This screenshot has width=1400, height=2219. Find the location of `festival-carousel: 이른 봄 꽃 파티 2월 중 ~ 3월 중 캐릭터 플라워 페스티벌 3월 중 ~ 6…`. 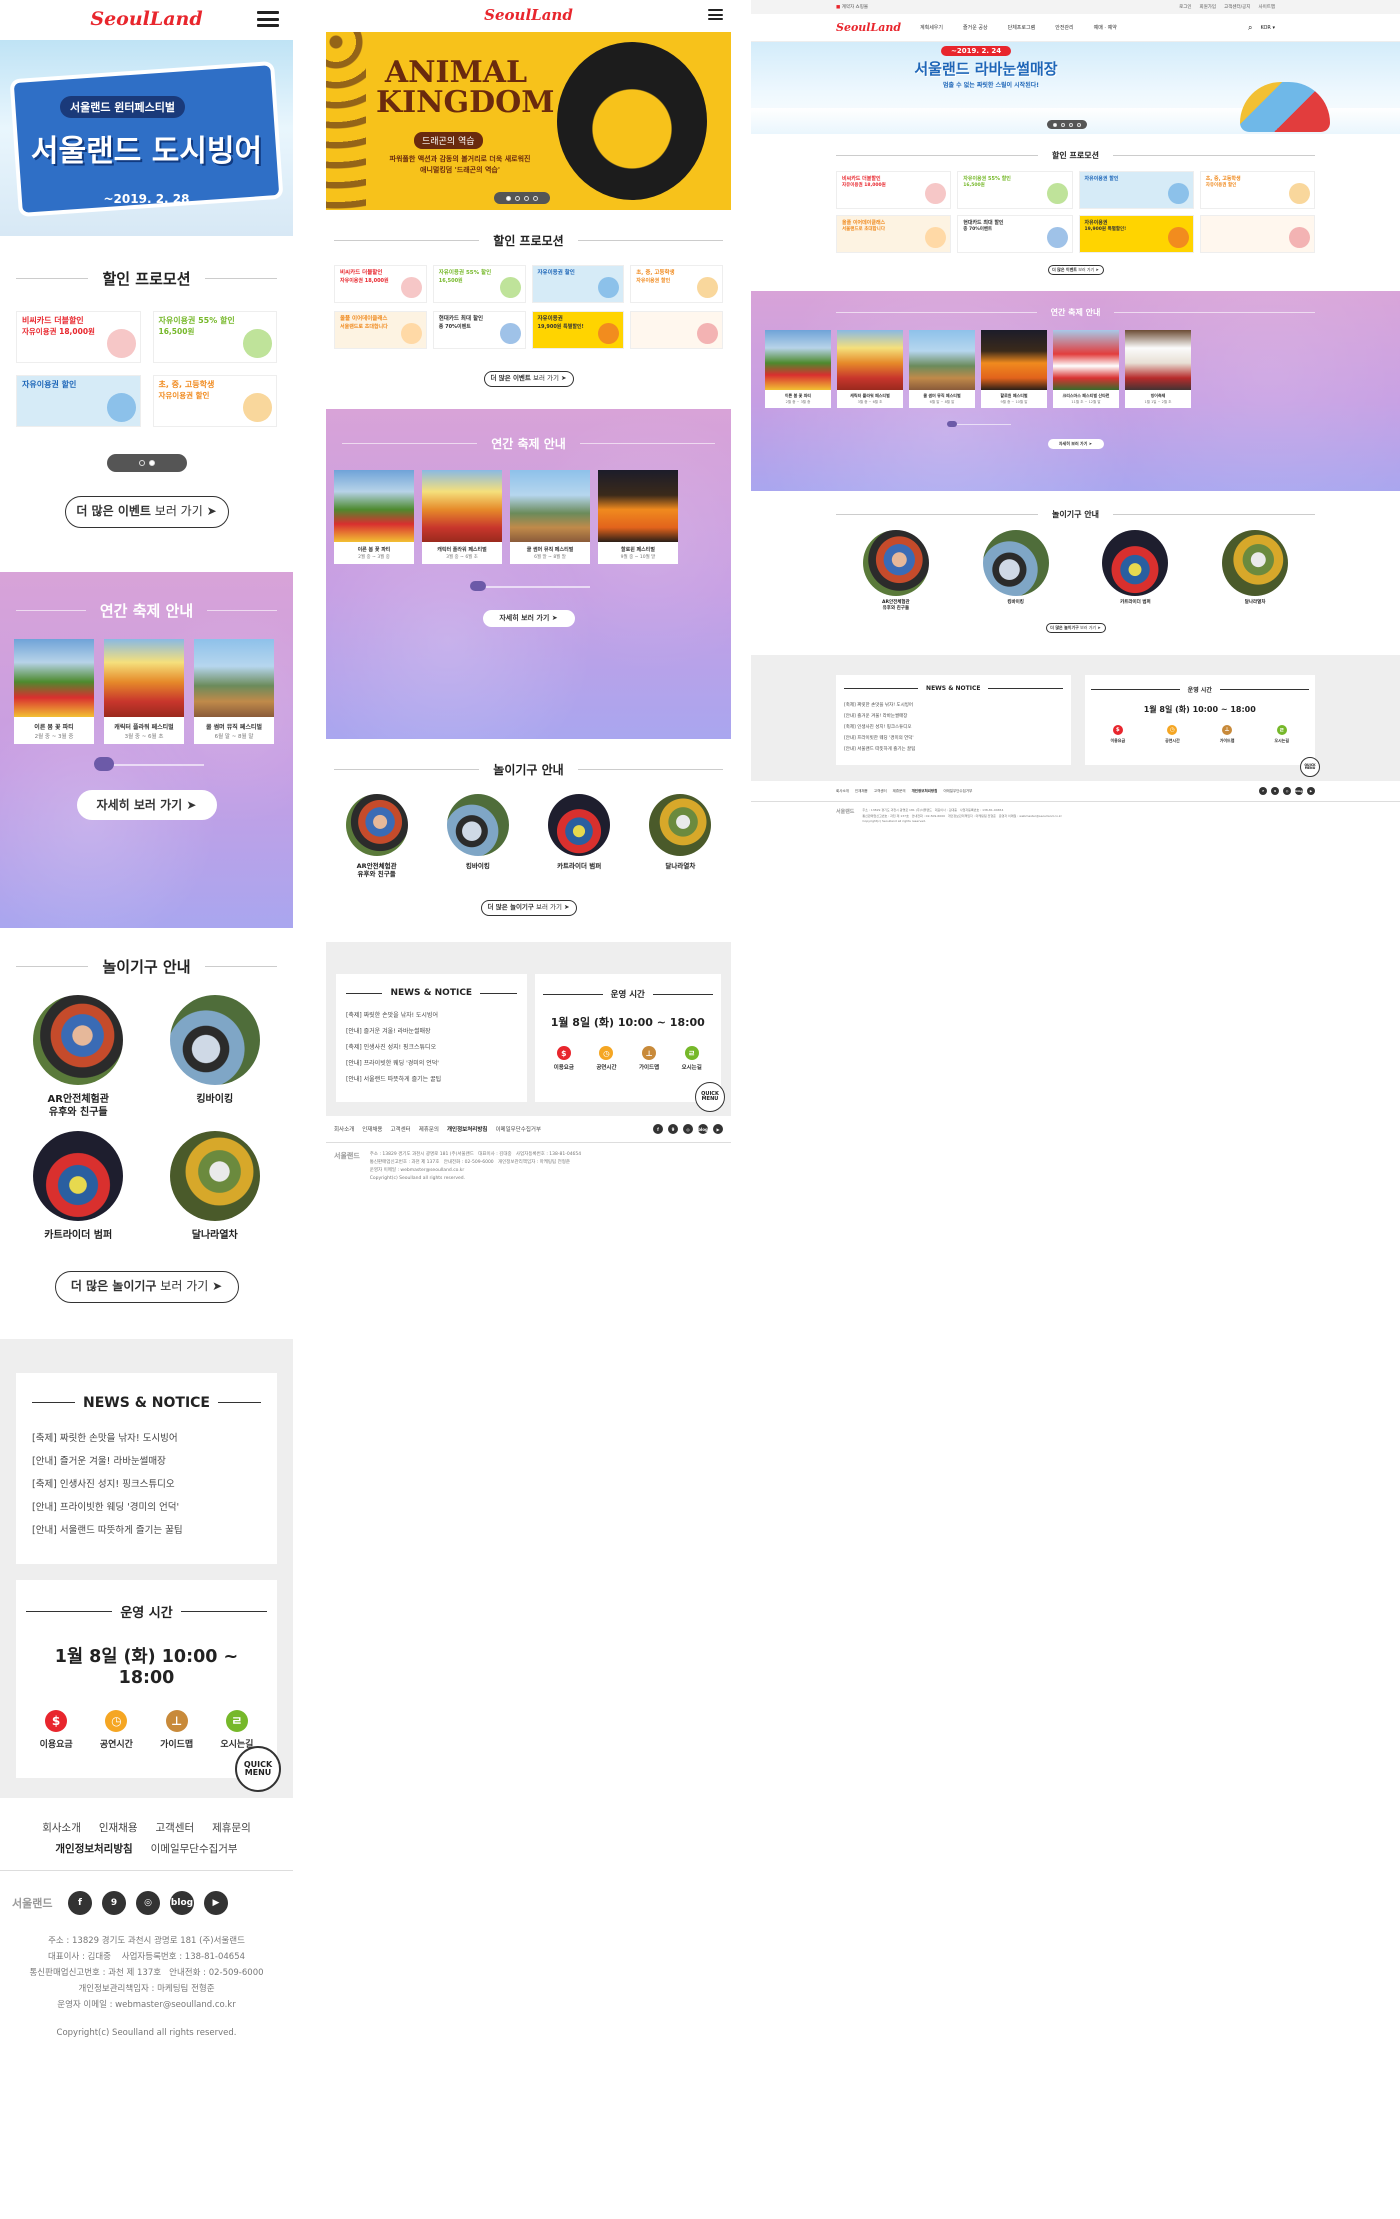

festival-carousel: 이른 봄 꽃 파티 2월 중 ~ 3월 중 캐릭터 플라워 페스티벌 3월 중 ~ 6… is located at coordinates (146, 682).